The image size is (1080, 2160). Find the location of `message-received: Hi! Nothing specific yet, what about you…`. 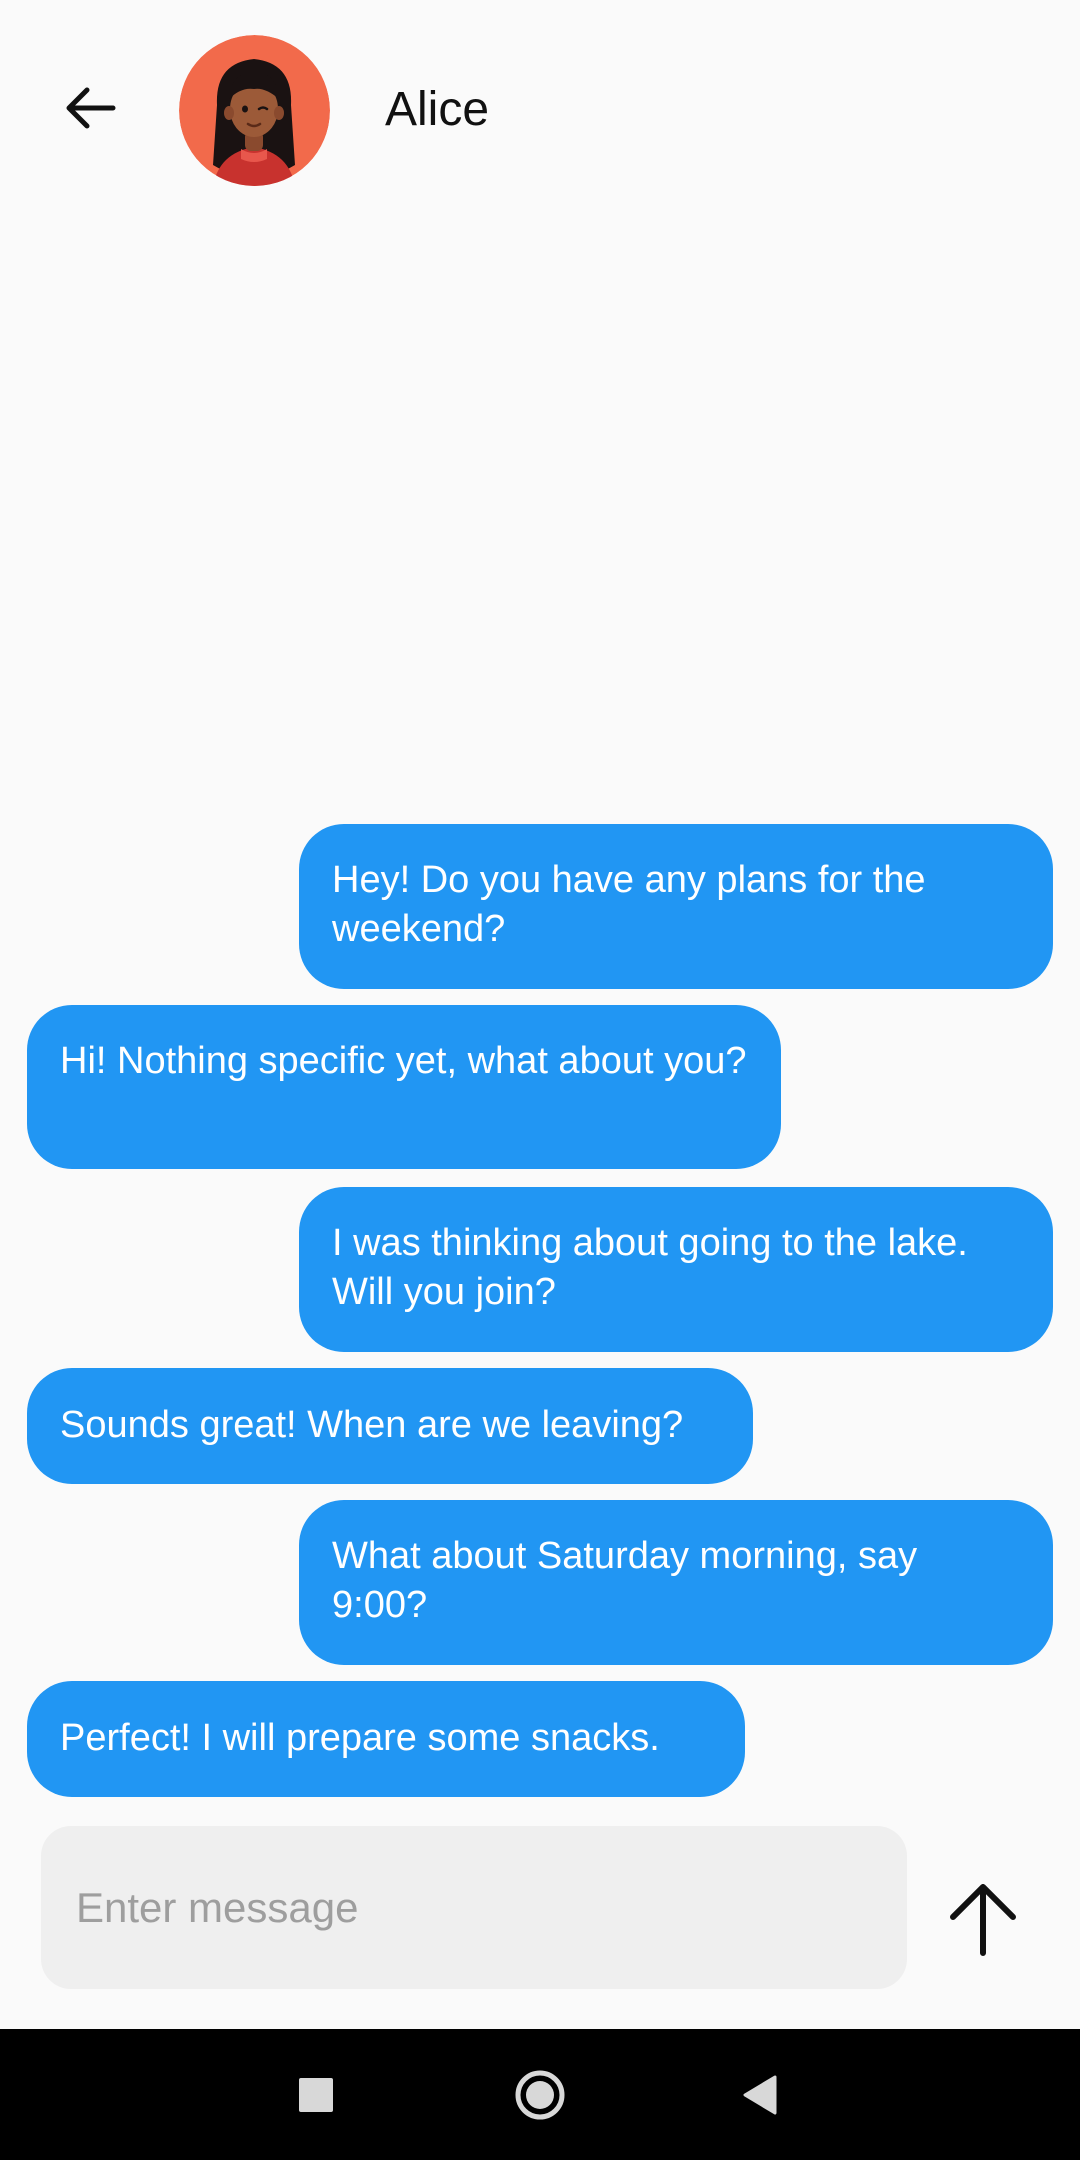

message-received: Hi! Nothing specific yet, what about you… is located at coordinates (404, 1087).